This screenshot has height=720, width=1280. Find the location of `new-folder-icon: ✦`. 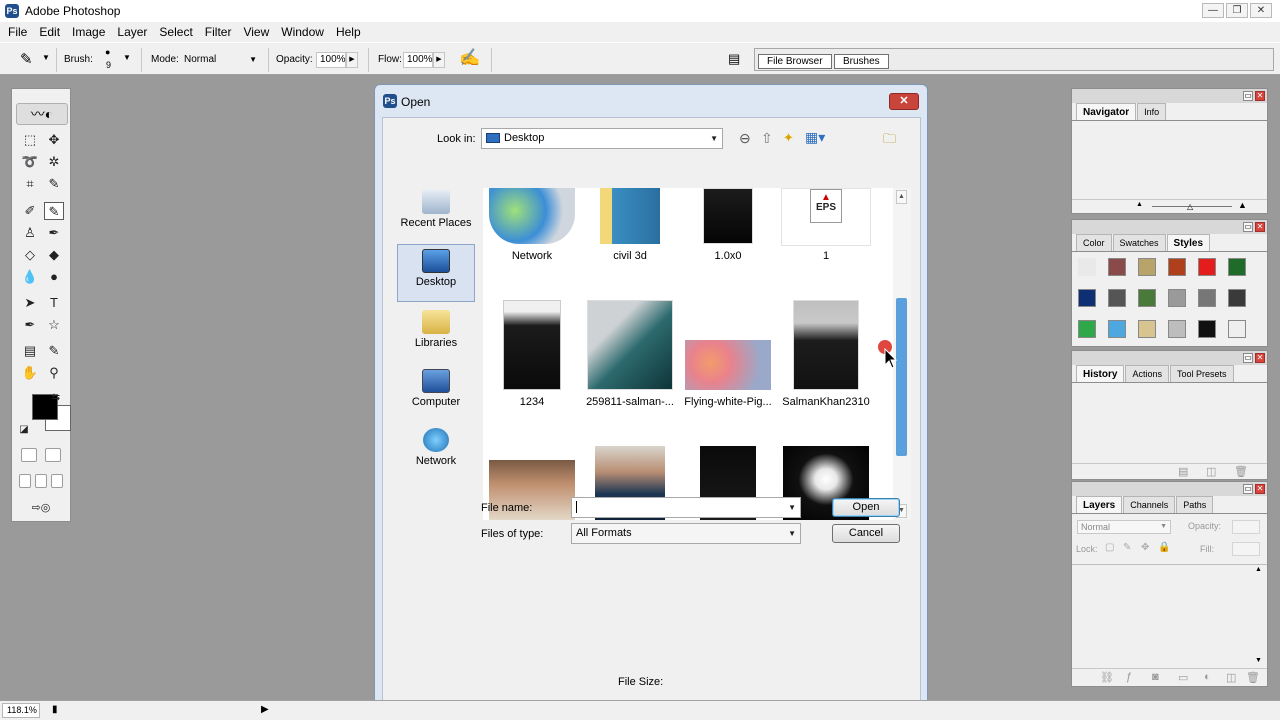

new-folder-icon: ✦ is located at coordinates (788, 138).